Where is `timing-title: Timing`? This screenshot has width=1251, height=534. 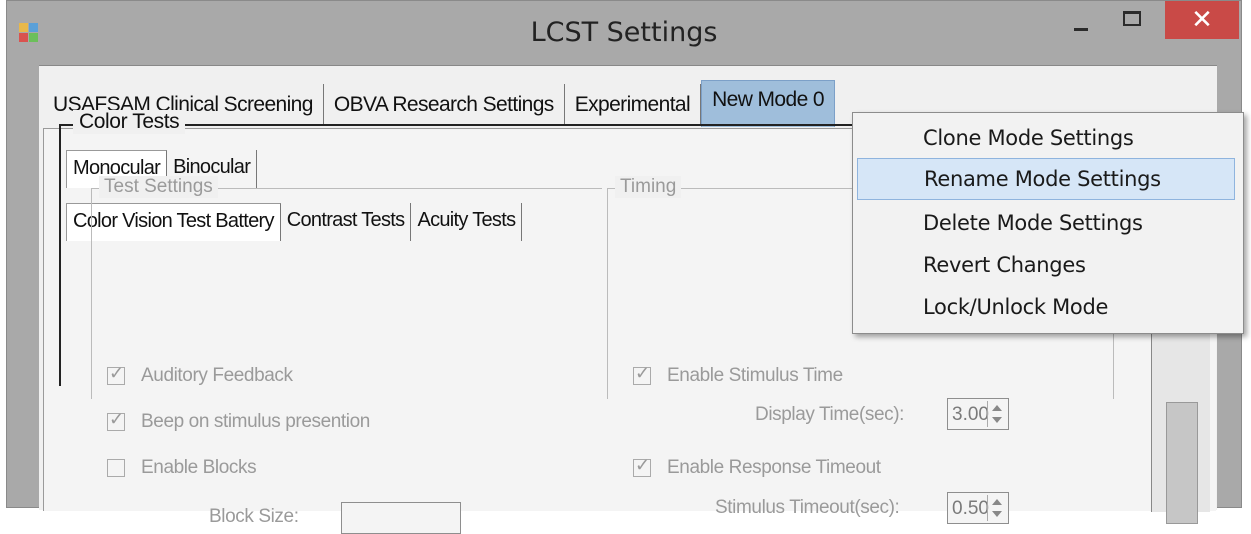 timing-title: Timing is located at coordinates (648, 187).